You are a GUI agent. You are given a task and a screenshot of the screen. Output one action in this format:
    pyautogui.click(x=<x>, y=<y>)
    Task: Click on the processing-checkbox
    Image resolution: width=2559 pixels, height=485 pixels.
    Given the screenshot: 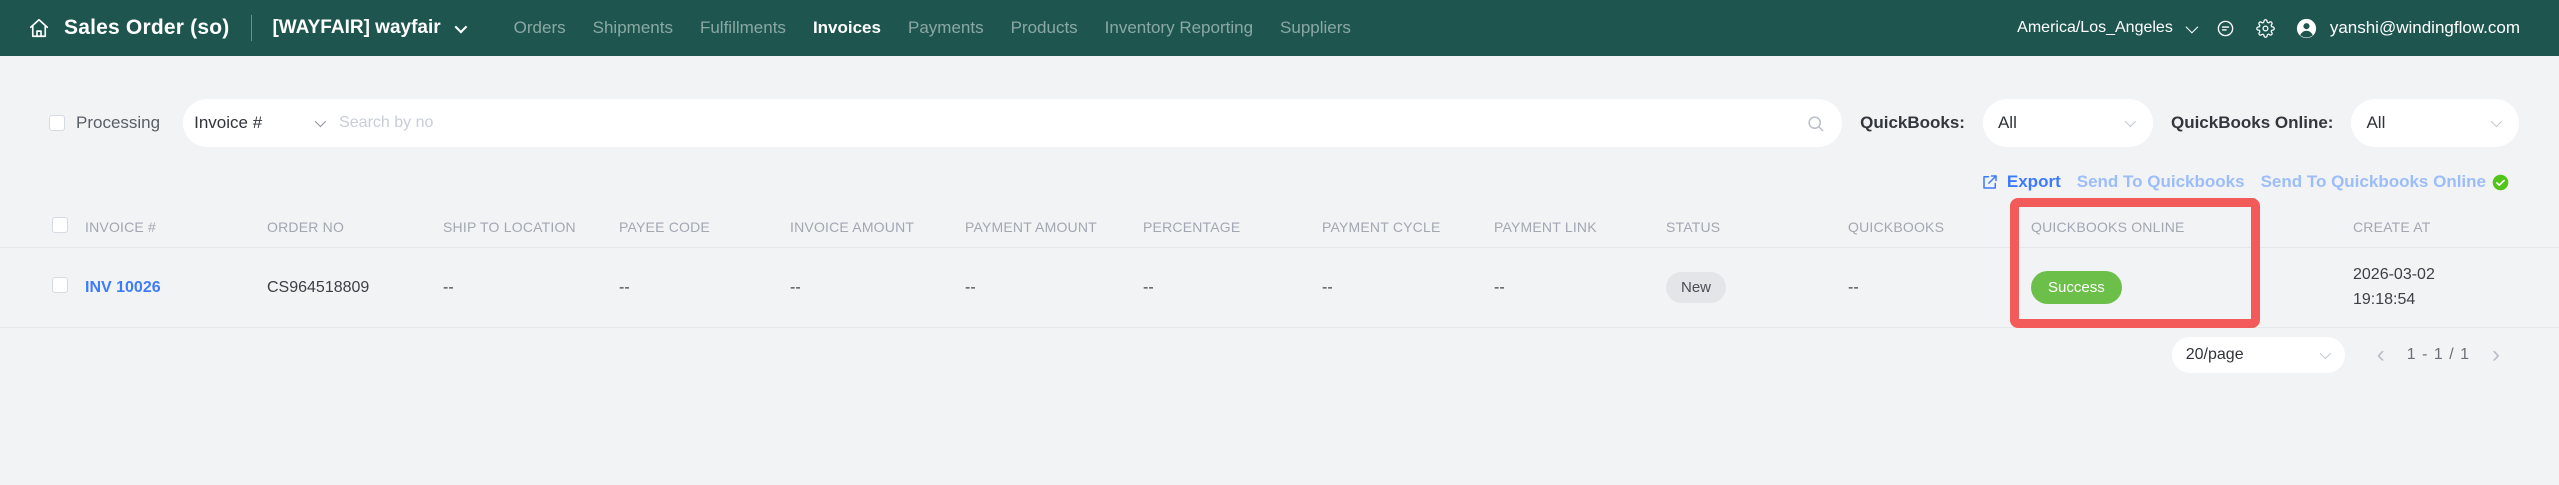 What is the action you would take?
    pyautogui.click(x=57, y=123)
    